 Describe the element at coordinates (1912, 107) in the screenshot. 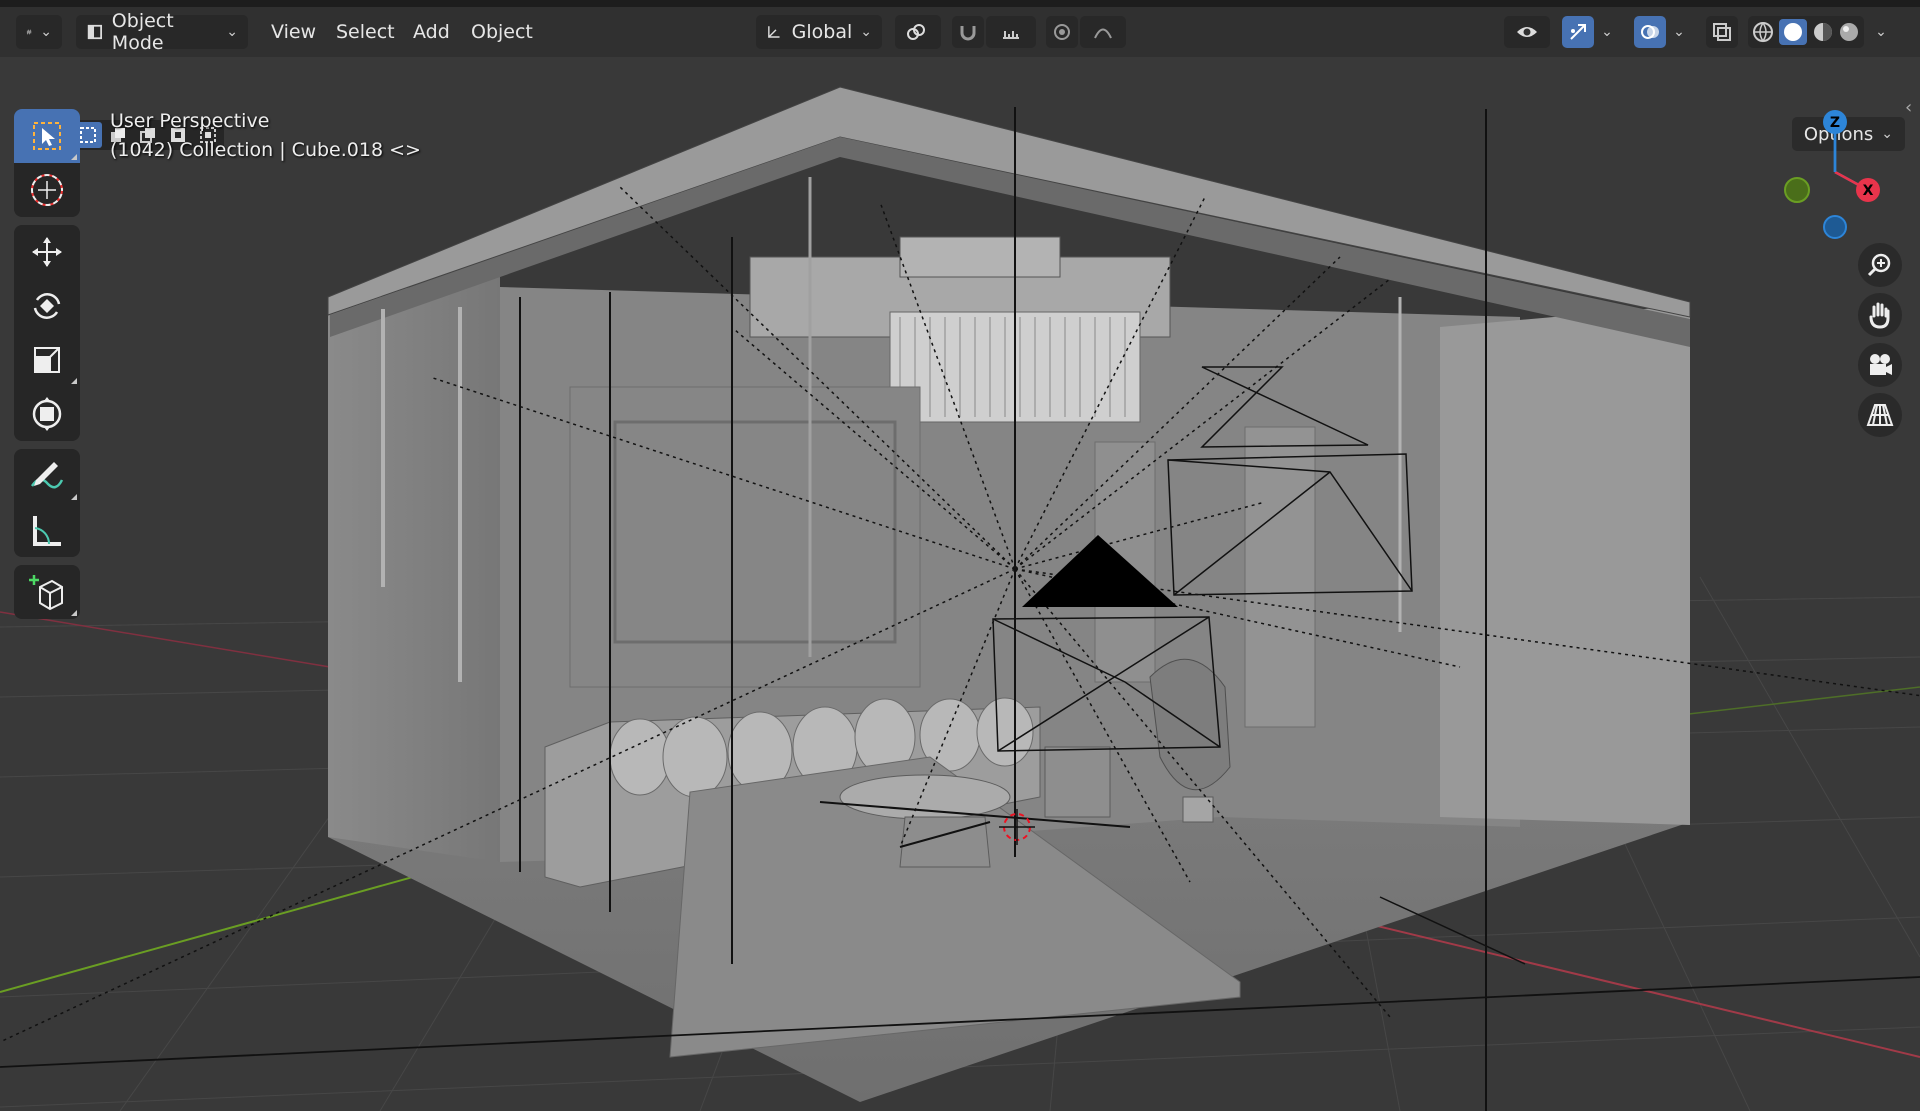

I see `sidebar-toggle: ‹` at that location.